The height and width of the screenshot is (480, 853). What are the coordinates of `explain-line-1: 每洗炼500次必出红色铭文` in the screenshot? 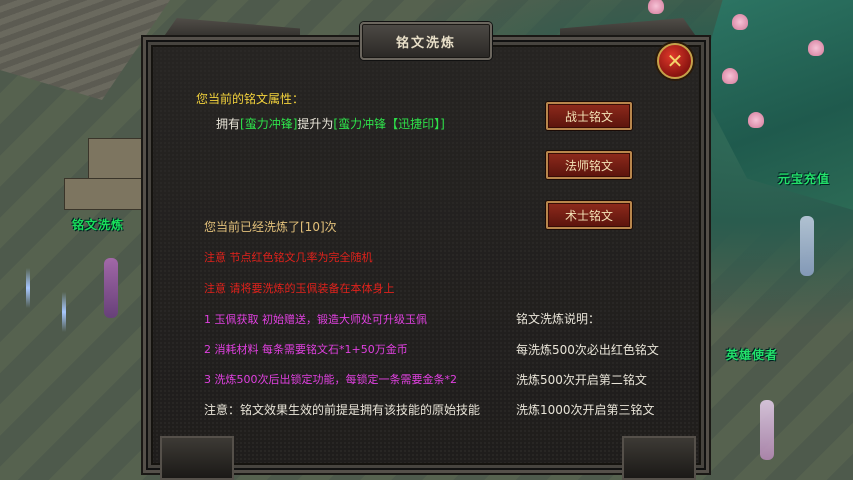 It's located at (587, 350).